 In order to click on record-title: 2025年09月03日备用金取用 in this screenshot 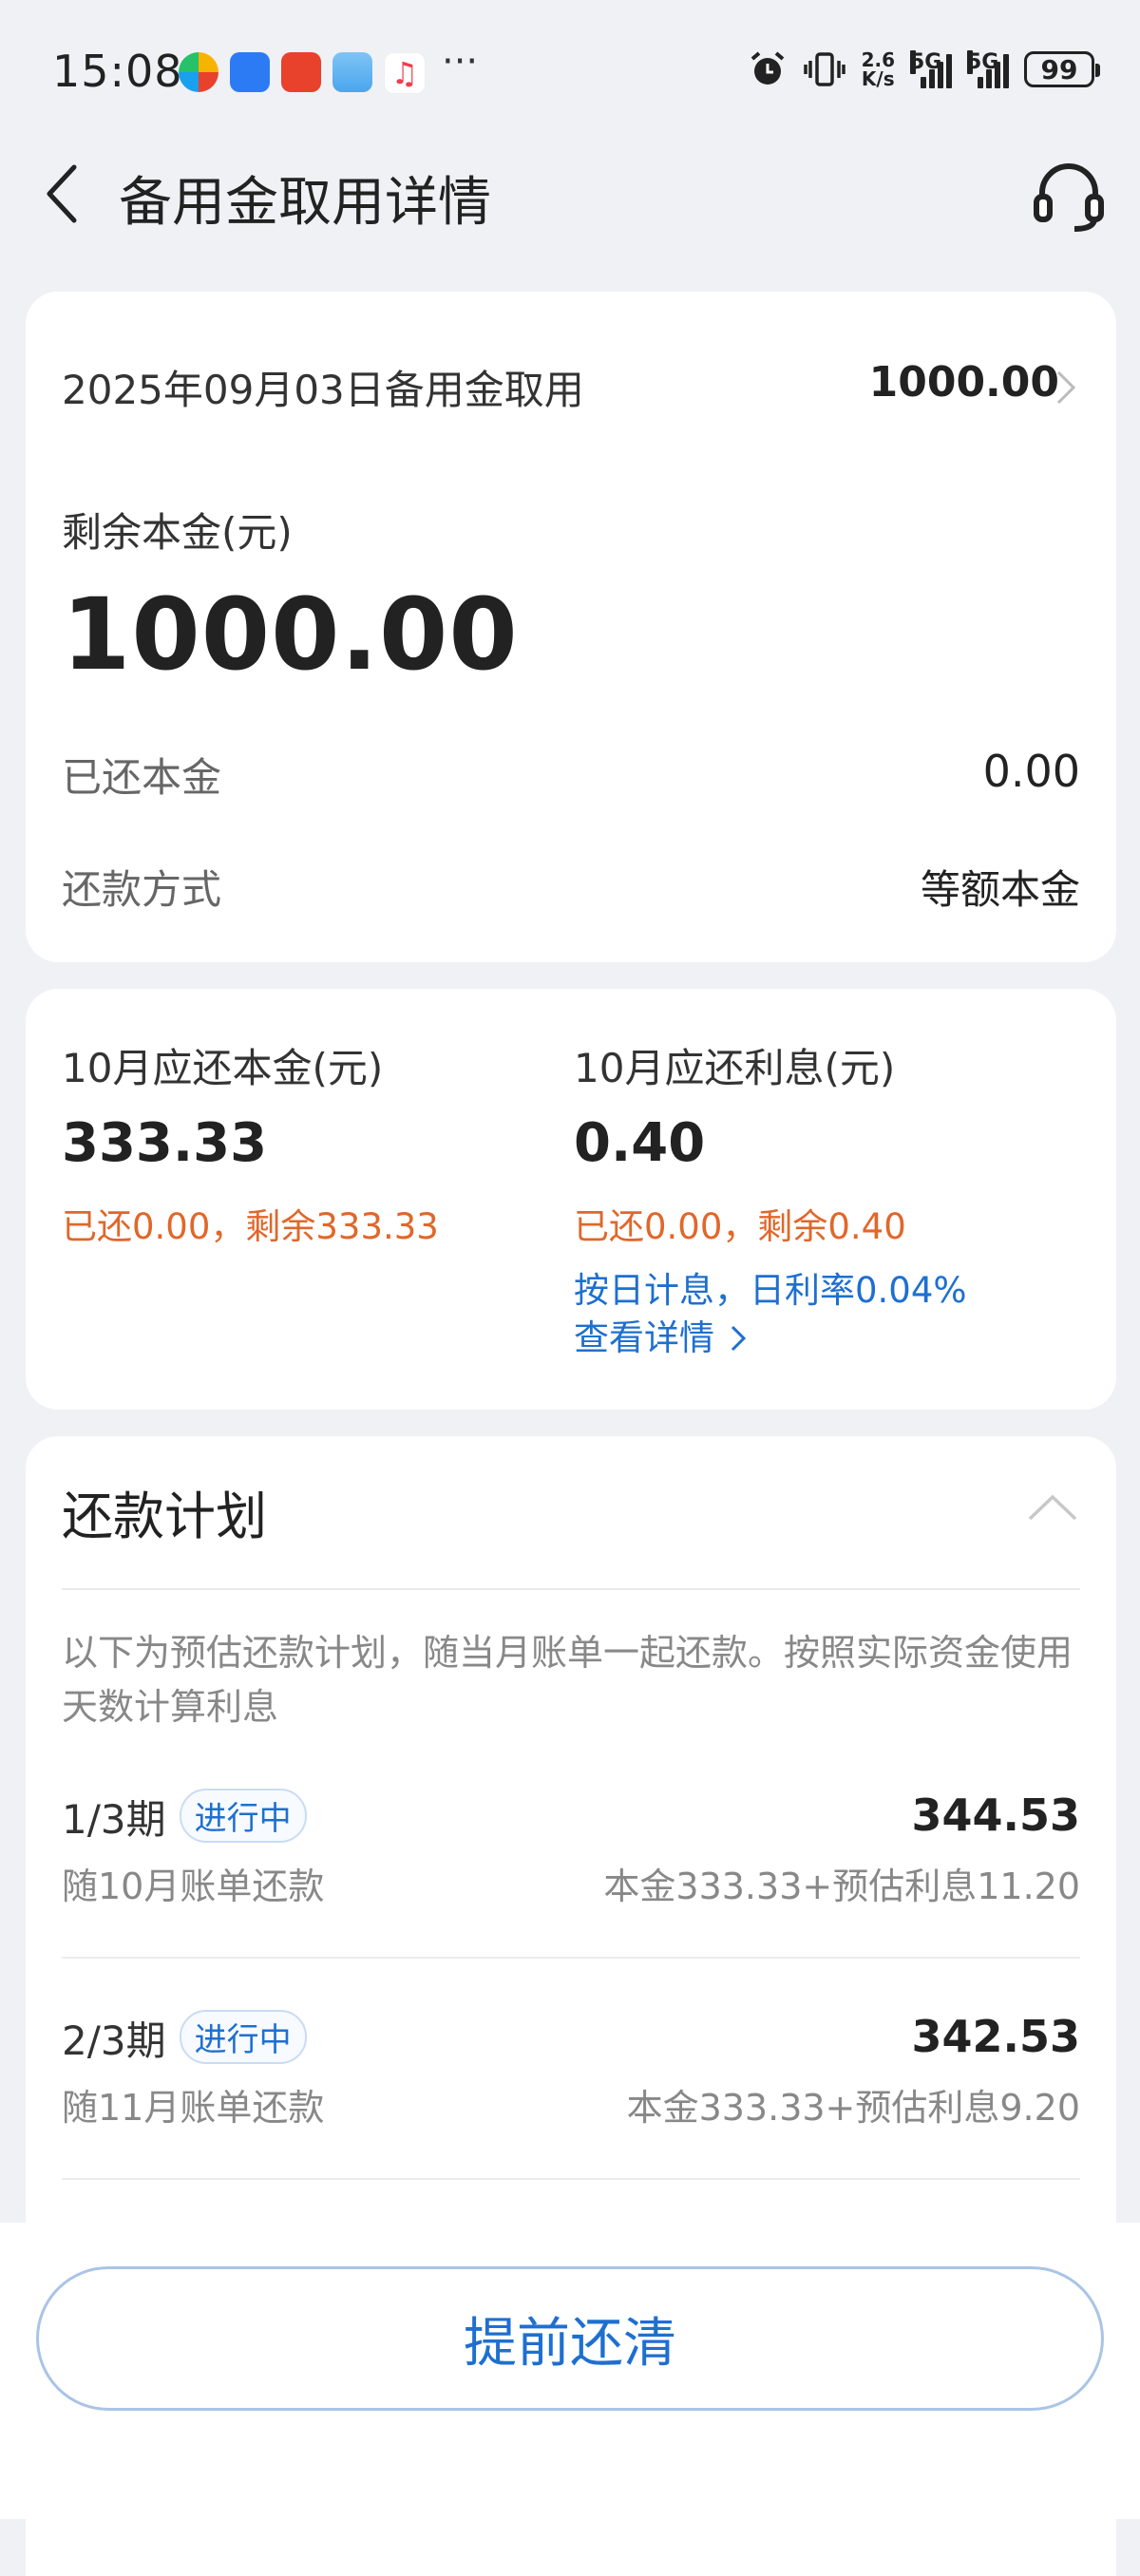, I will do `click(323, 390)`.